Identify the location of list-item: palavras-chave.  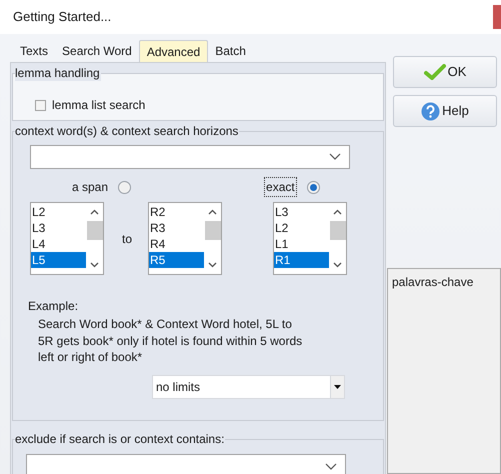
(446, 282).